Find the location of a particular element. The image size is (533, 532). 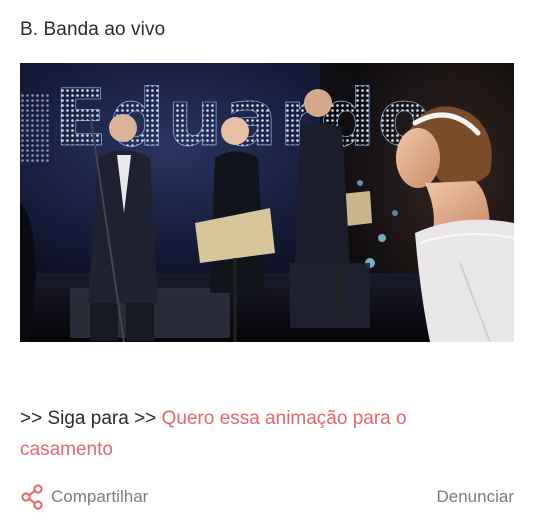

post-heading: B. Banda ao vivo is located at coordinates (93, 29).